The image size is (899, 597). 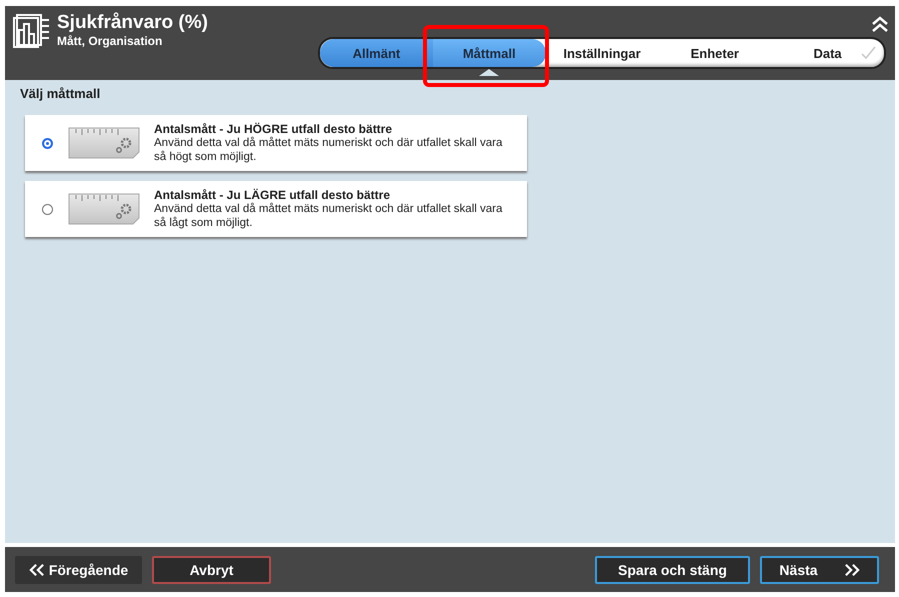 I want to click on window-title: Sjukfrånvaro (%), so click(x=133, y=23).